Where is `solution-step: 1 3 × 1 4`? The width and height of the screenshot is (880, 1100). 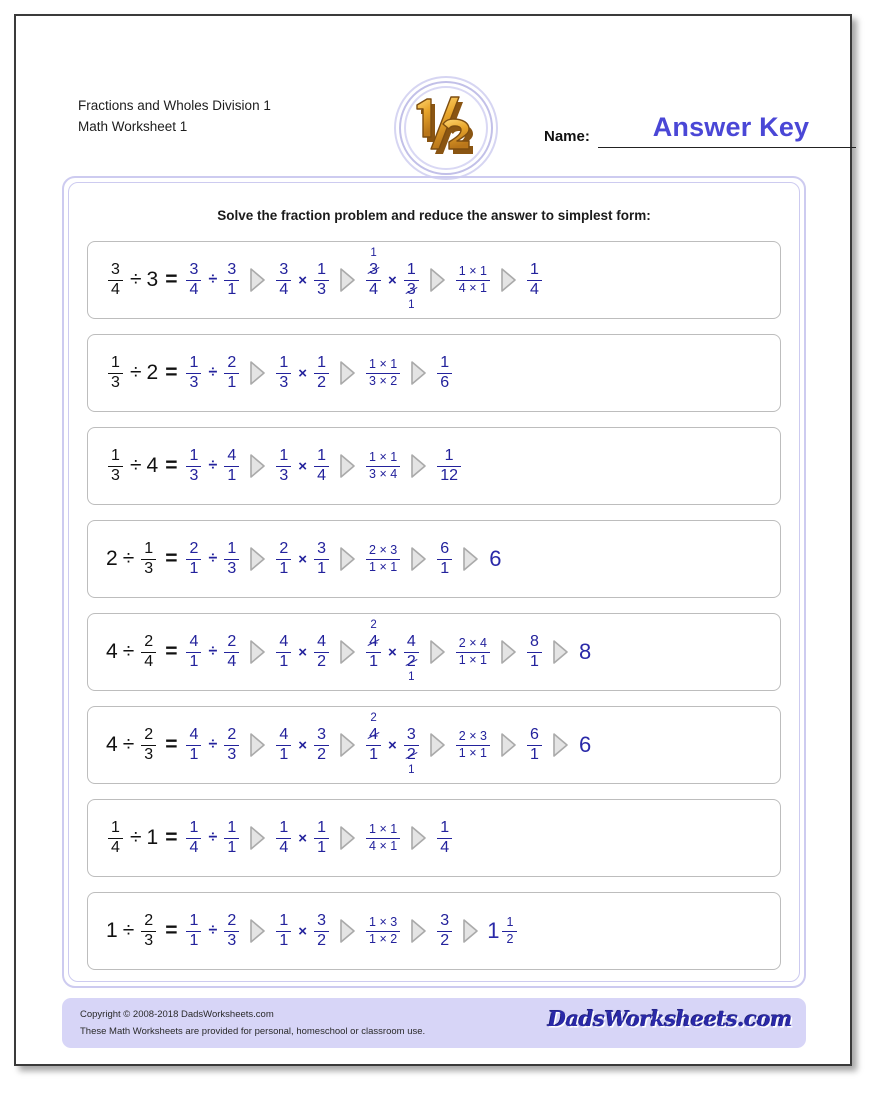
solution-step: 1 3 × 1 4 is located at coordinates (302, 465).